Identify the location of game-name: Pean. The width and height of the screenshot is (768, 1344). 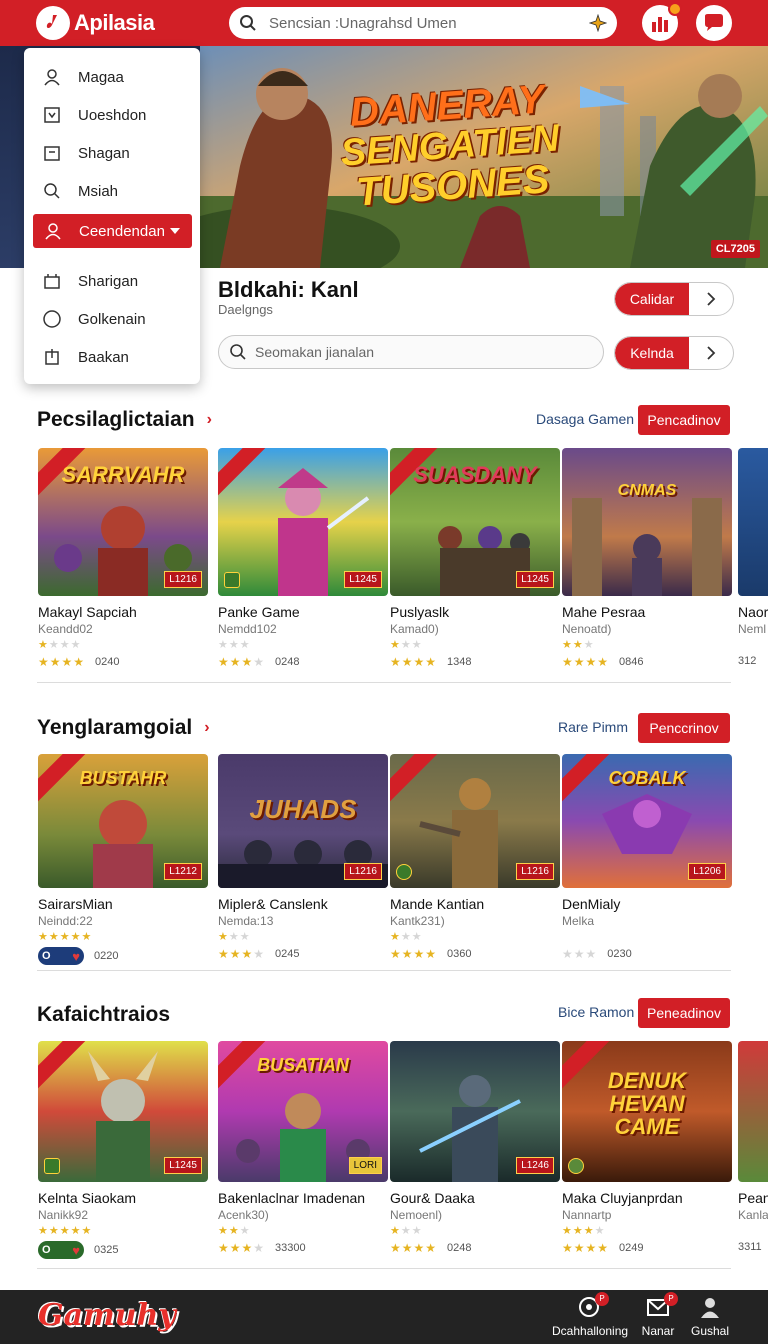
(753, 1198).